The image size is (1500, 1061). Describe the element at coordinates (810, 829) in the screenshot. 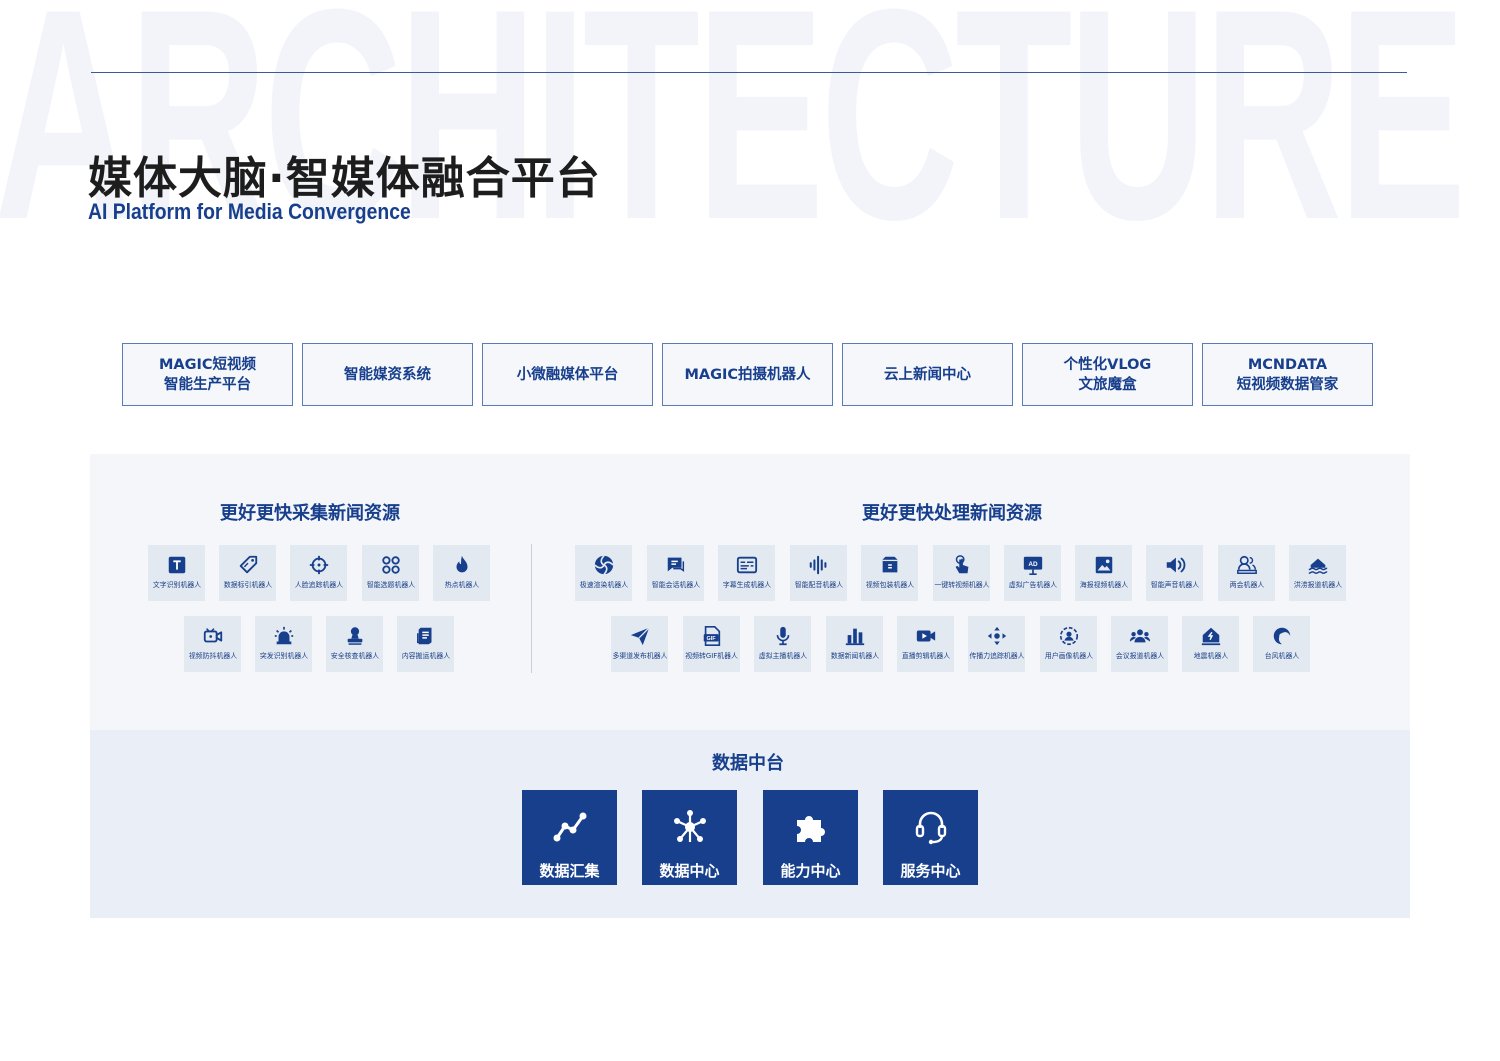

I see `puzzle-icon` at that location.